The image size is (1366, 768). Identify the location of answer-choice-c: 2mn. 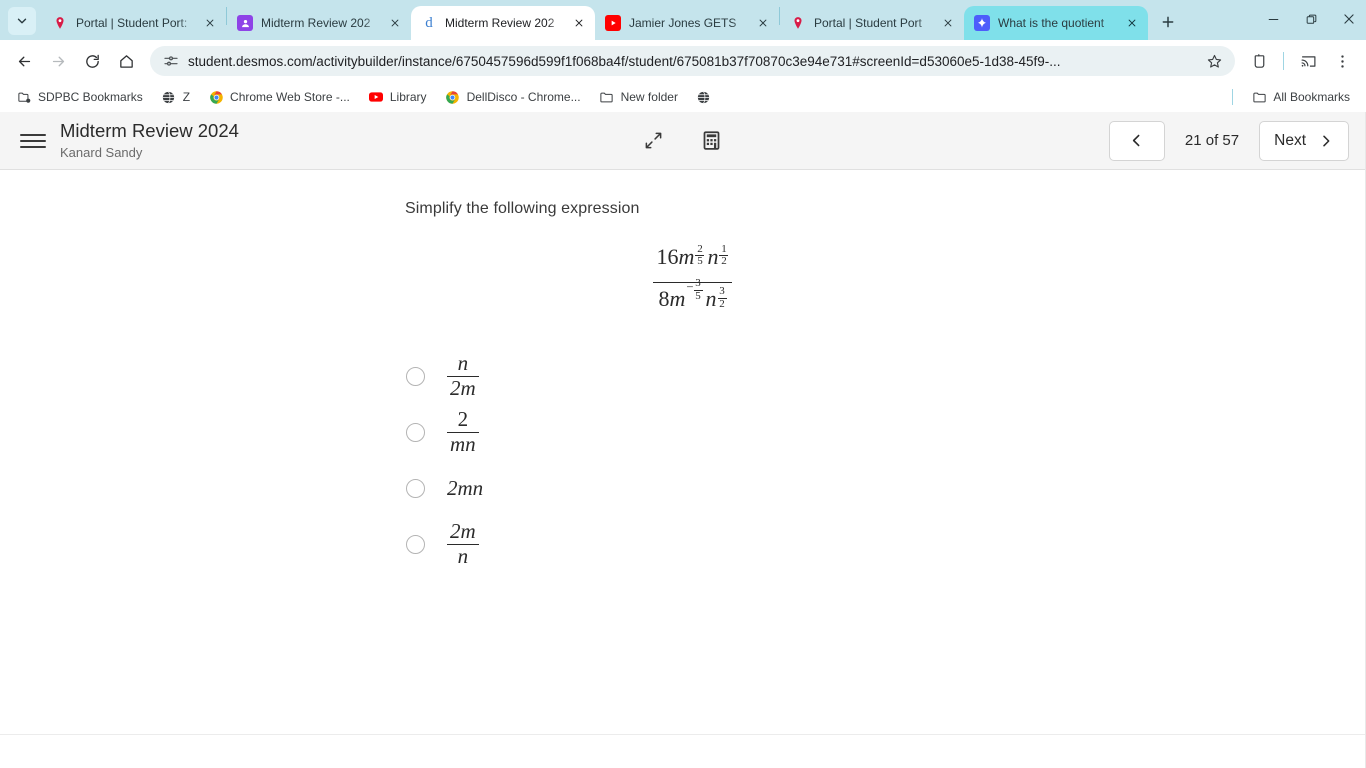
(755, 488).